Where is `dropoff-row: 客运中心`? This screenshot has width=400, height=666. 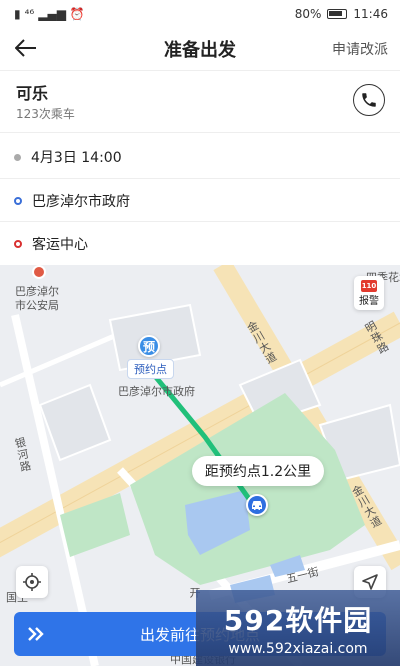 dropoff-row: 客运中心 is located at coordinates (51, 244).